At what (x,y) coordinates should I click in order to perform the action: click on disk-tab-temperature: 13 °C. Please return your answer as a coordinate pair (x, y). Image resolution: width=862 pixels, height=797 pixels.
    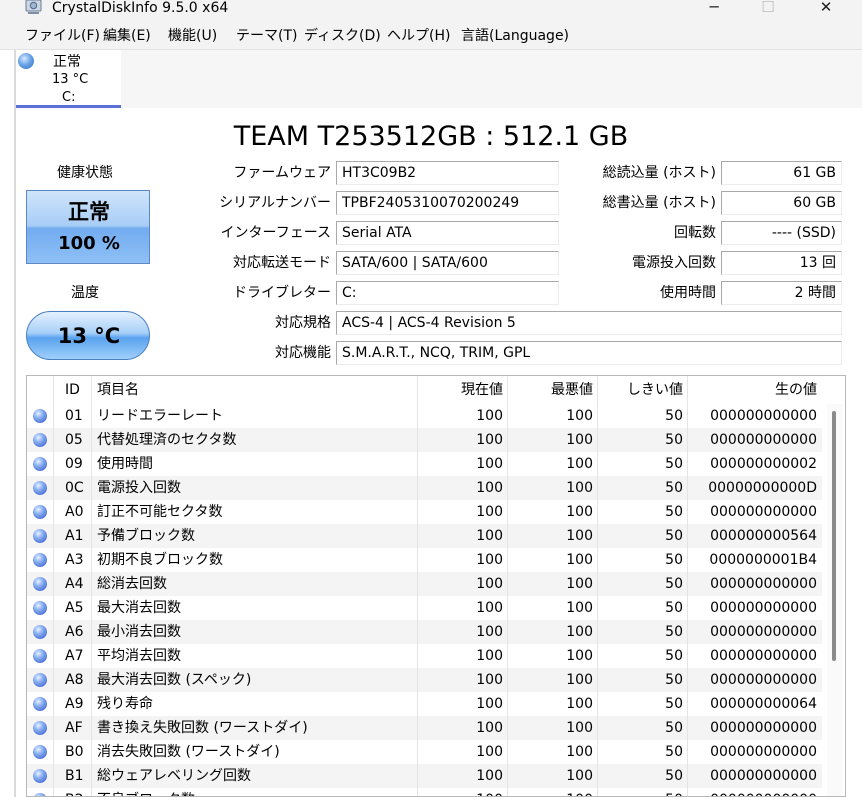
    Looking at the image, I should click on (70, 79).